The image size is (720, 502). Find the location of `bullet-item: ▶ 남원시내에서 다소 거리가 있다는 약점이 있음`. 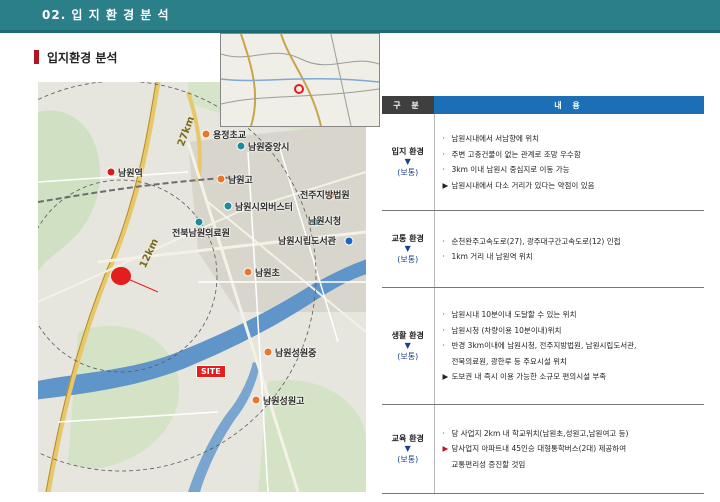

bullet-item: ▶ 남원시내에서 다소 거리가 있다는 약점이 있음 is located at coordinates (570, 186).